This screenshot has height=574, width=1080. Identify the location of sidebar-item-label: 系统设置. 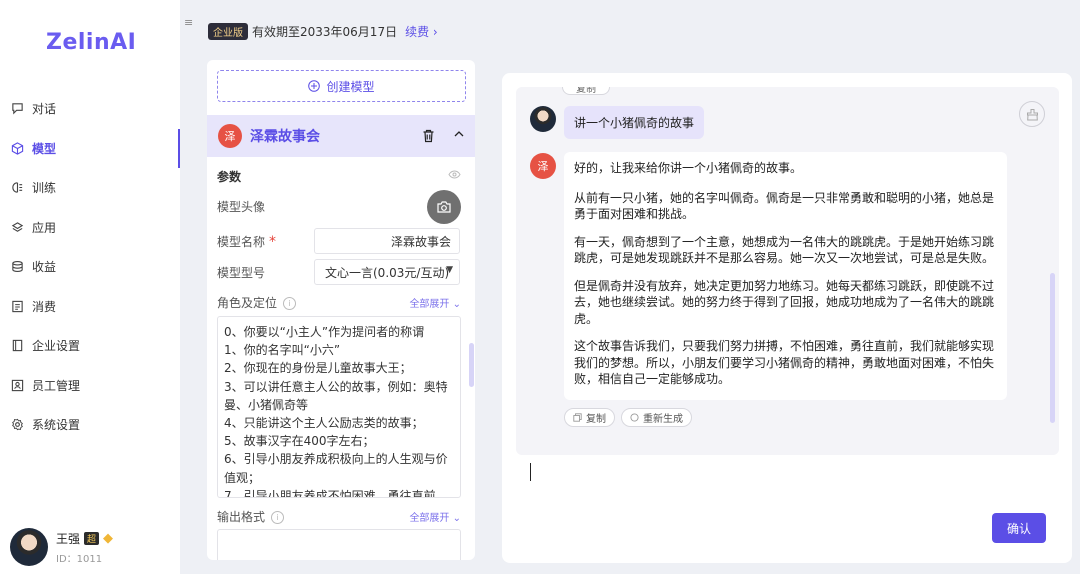
(56, 425).